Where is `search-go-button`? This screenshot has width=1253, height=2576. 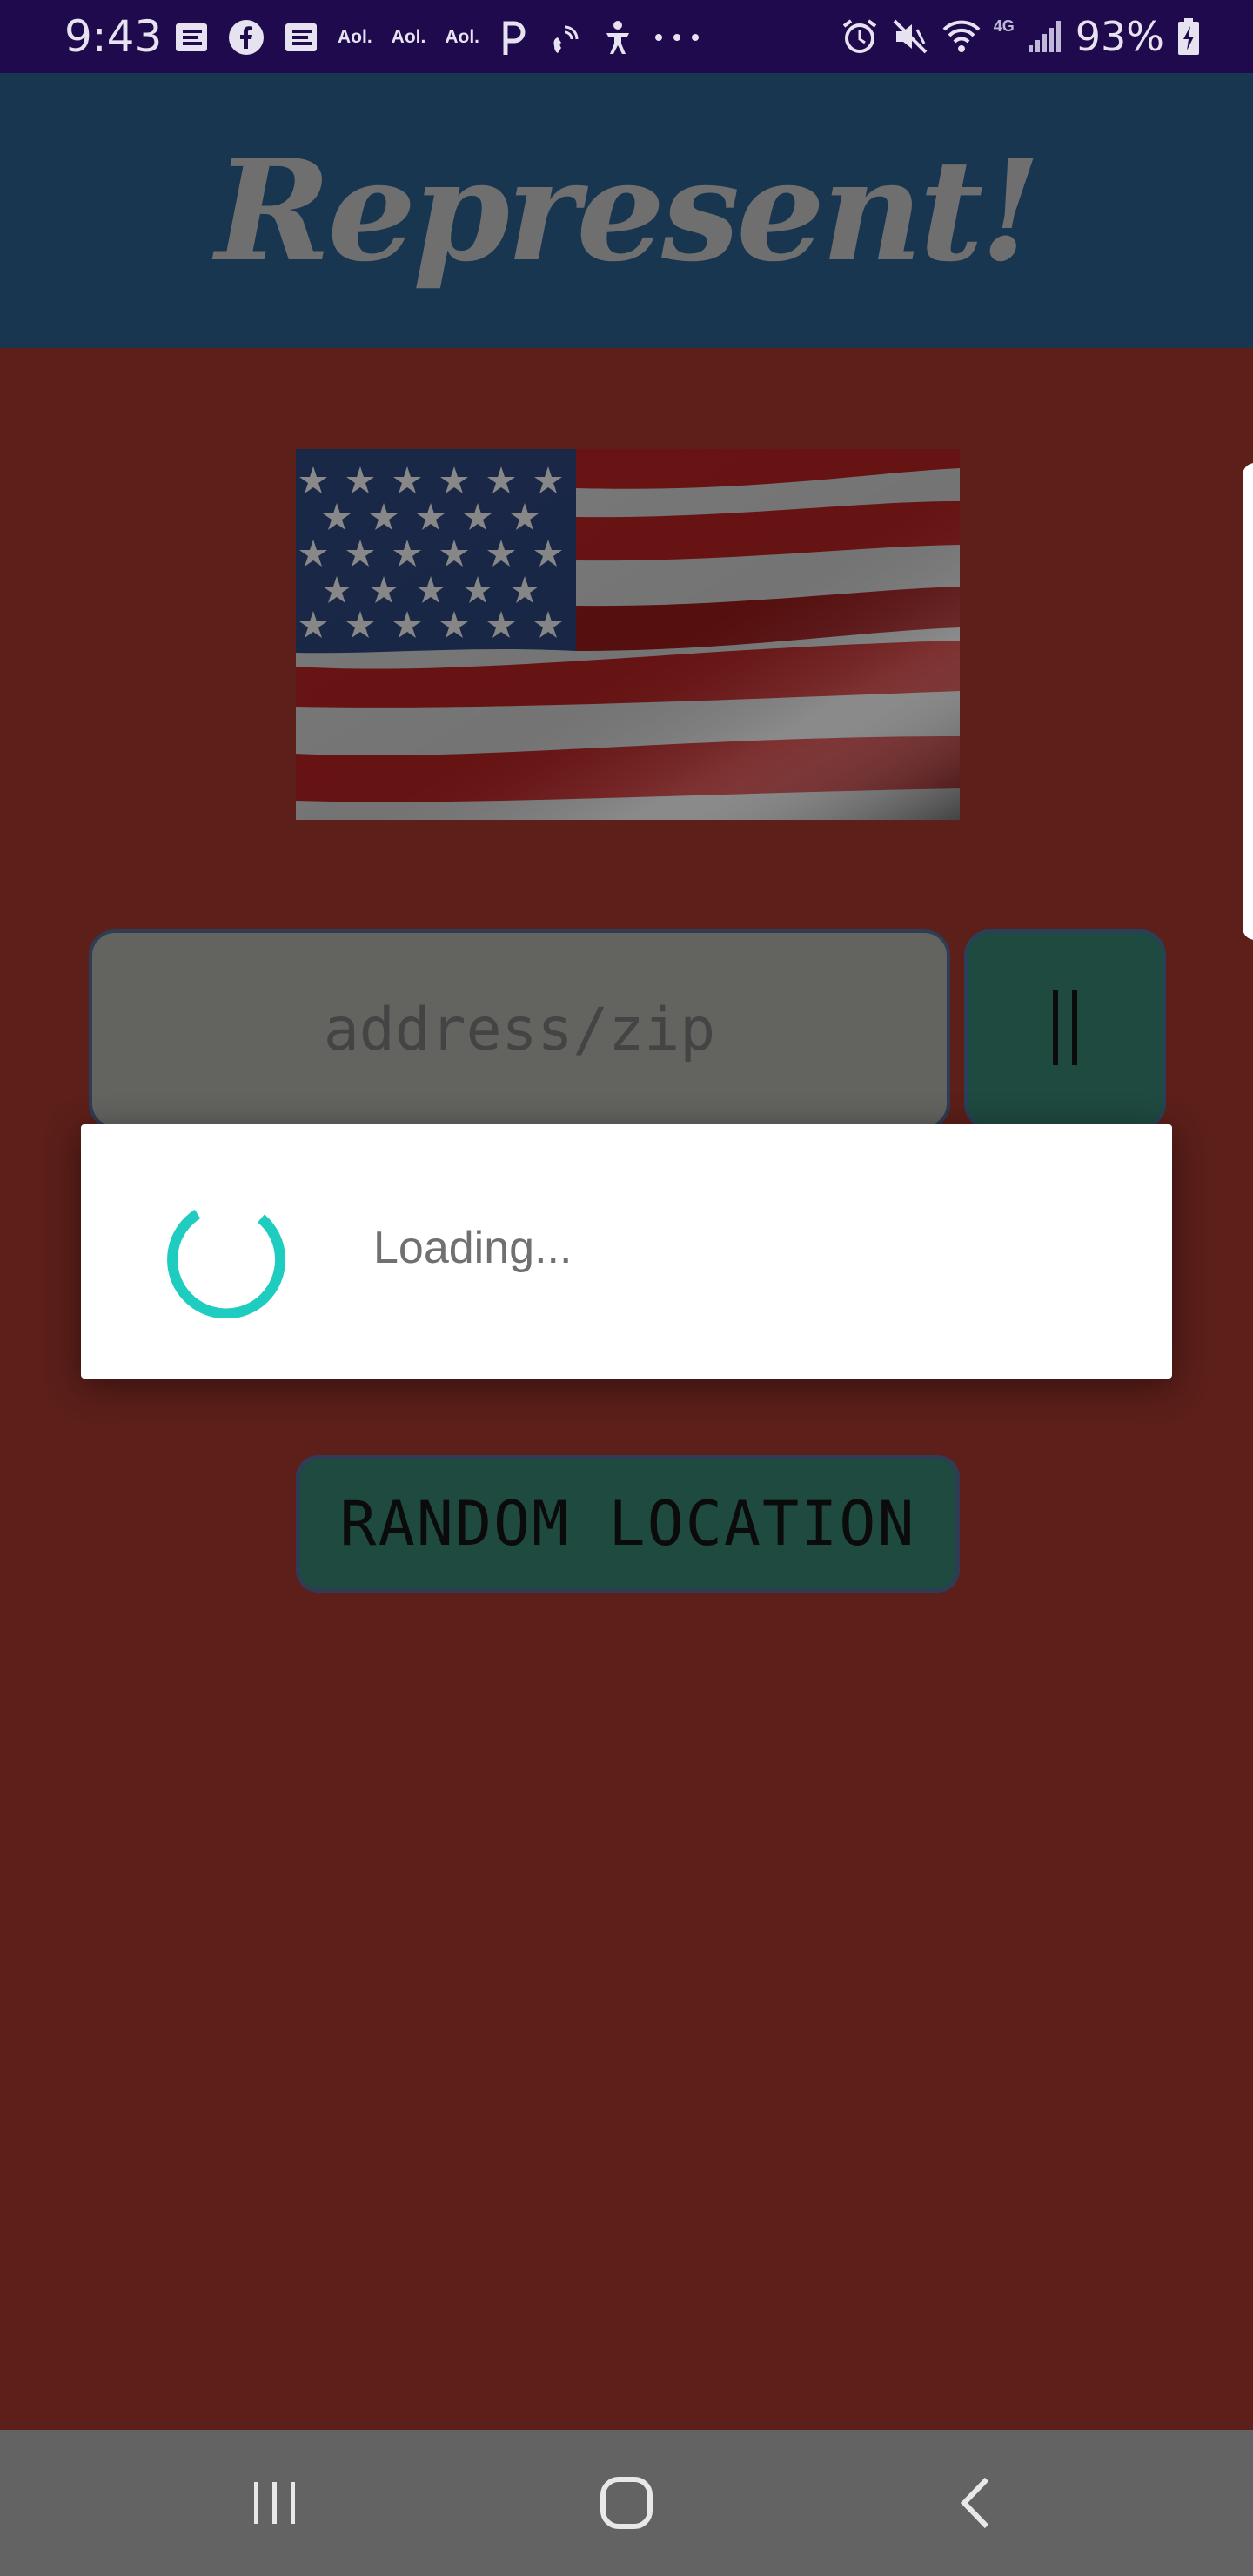
search-go-button is located at coordinates (1065, 1029).